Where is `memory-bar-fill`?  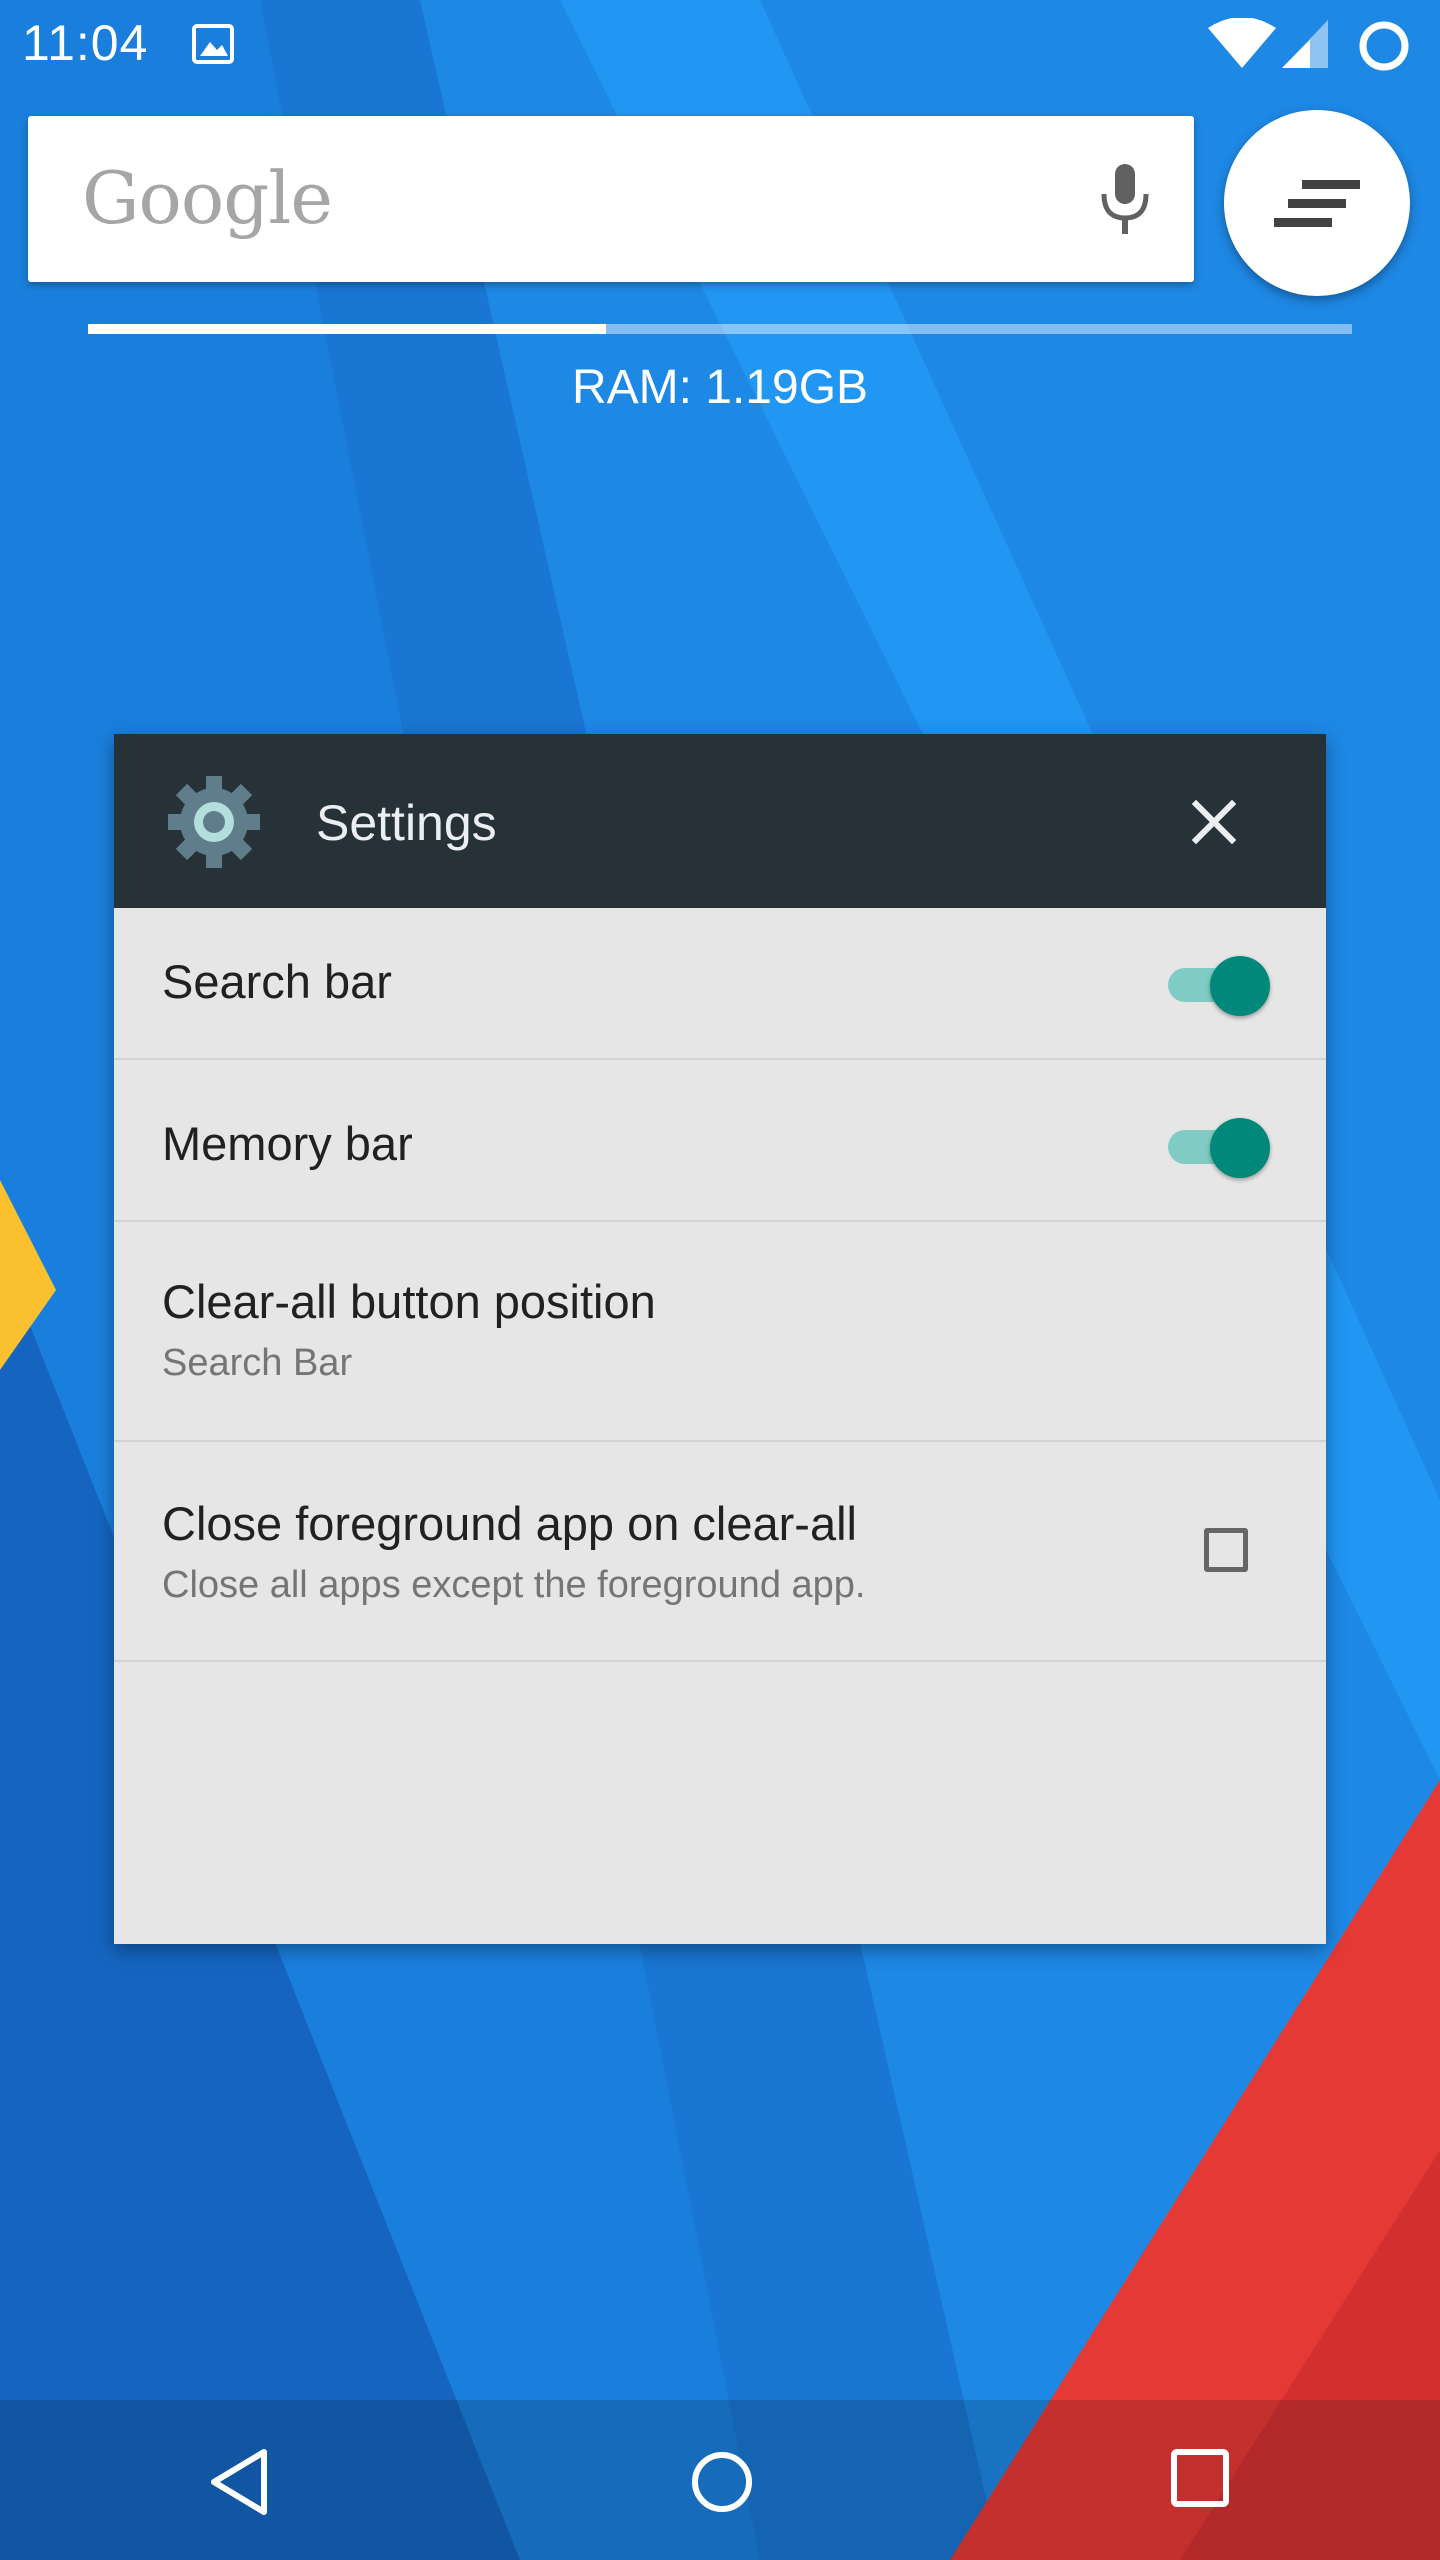
memory-bar-fill is located at coordinates (347, 329).